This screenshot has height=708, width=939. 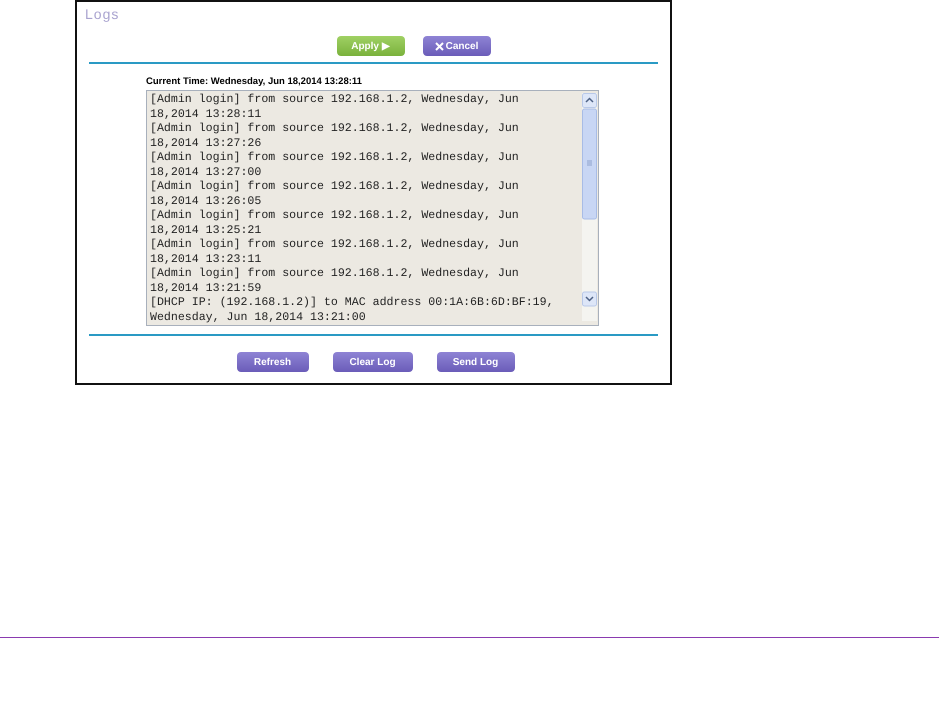 I want to click on panel-title: Logs, so click(x=102, y=14).